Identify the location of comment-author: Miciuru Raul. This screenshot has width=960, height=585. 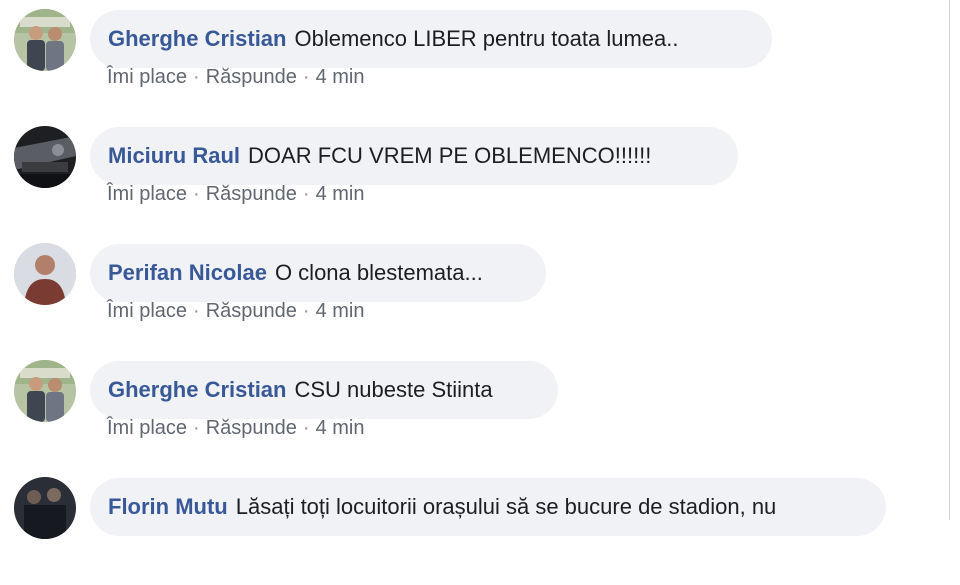
(174, 156).